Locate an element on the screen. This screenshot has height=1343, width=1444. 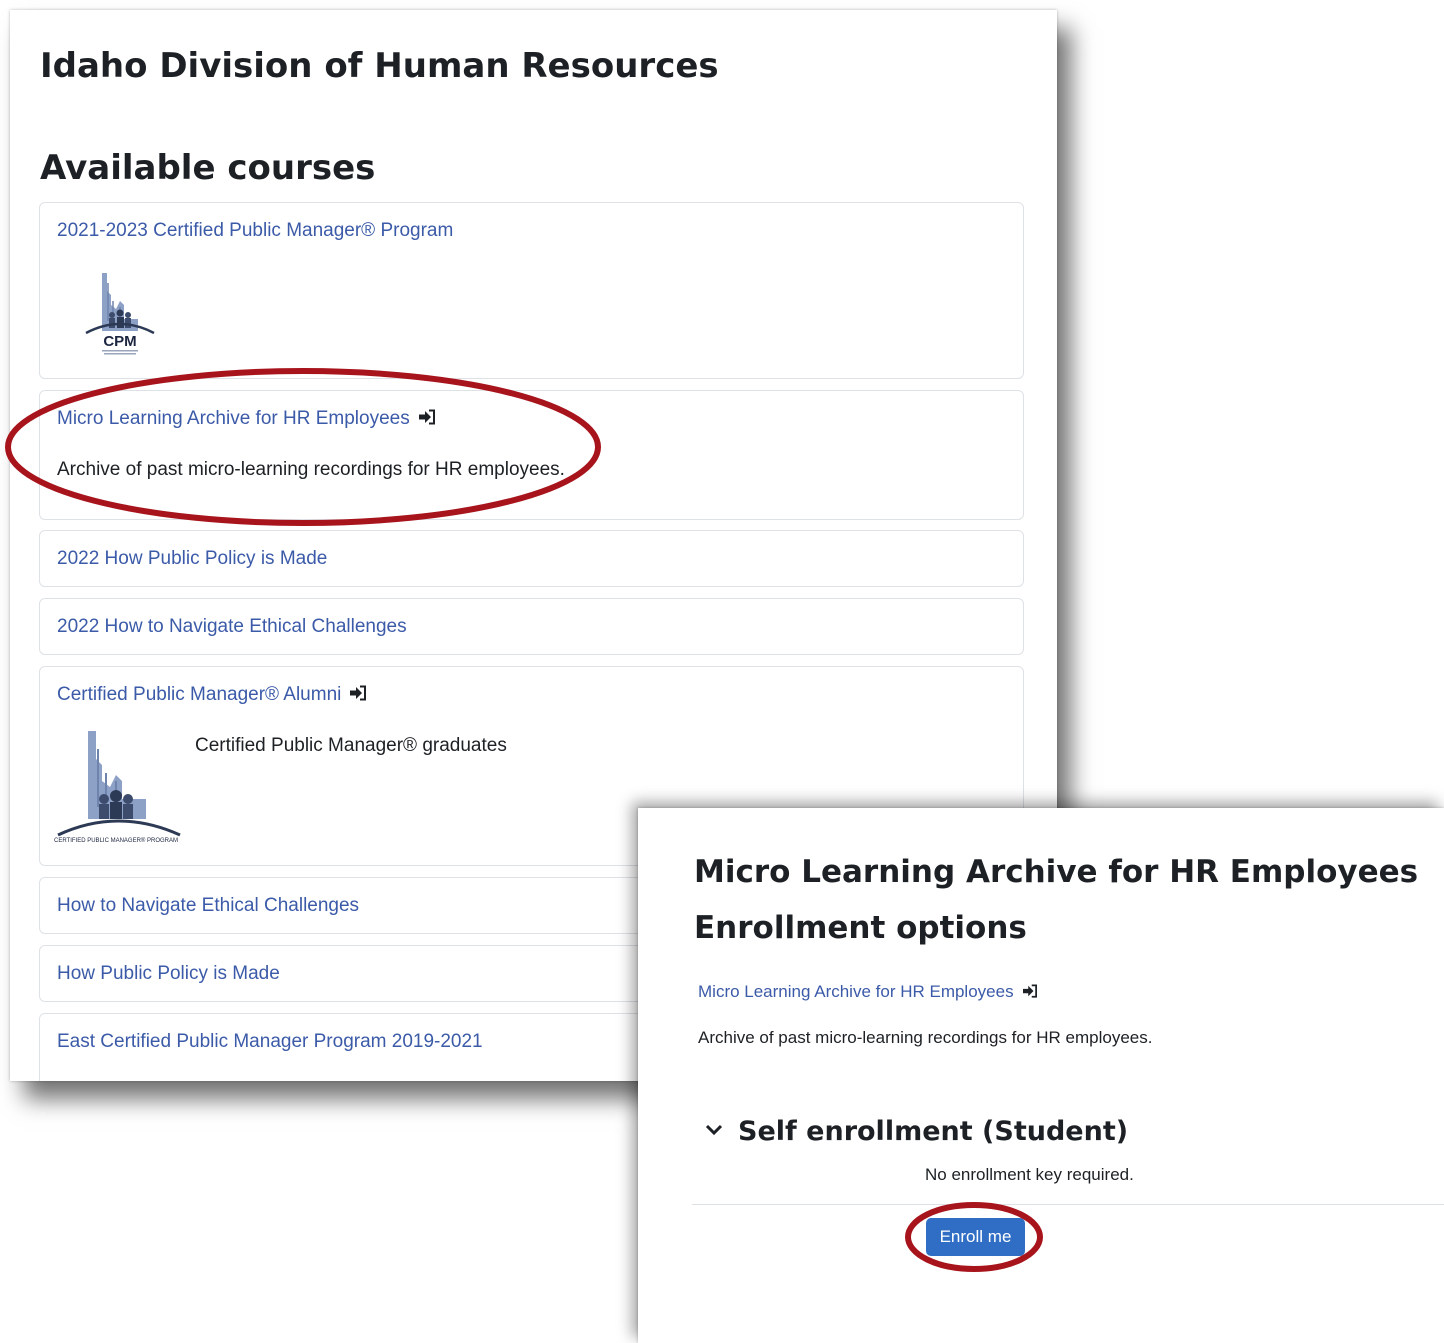
cpm-logo-text: CPM is located at coordinates (119, 341).